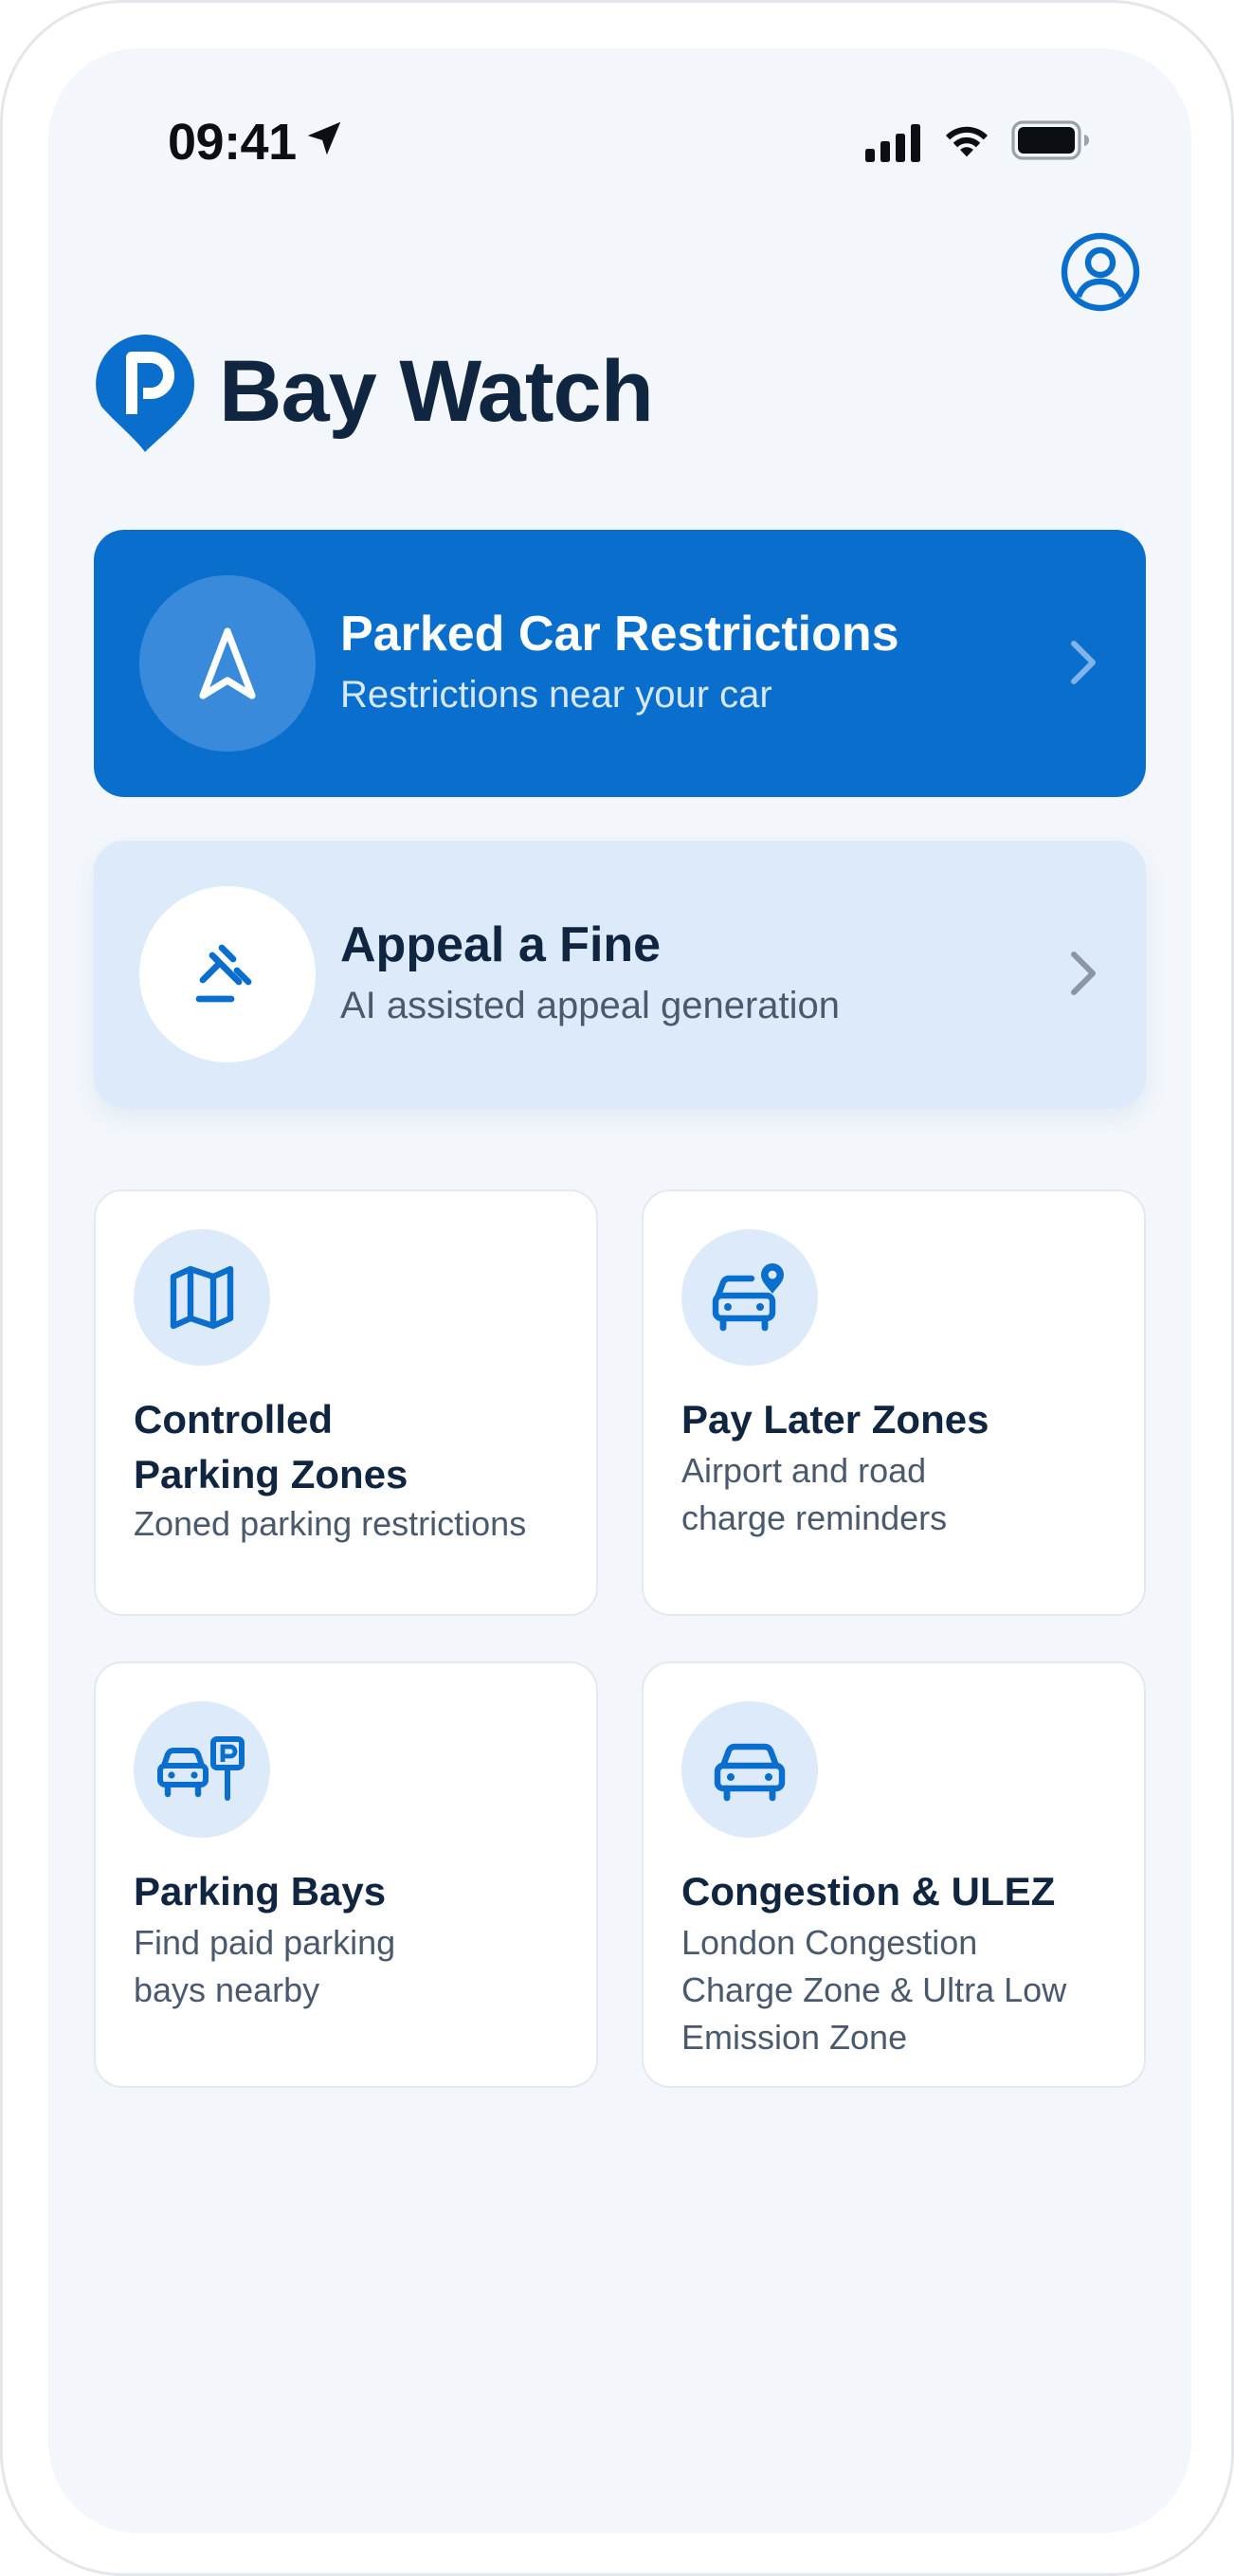 The image size is (1234, 2576). I want to click on tile-title-line: Controlled, so click(233, 1419).